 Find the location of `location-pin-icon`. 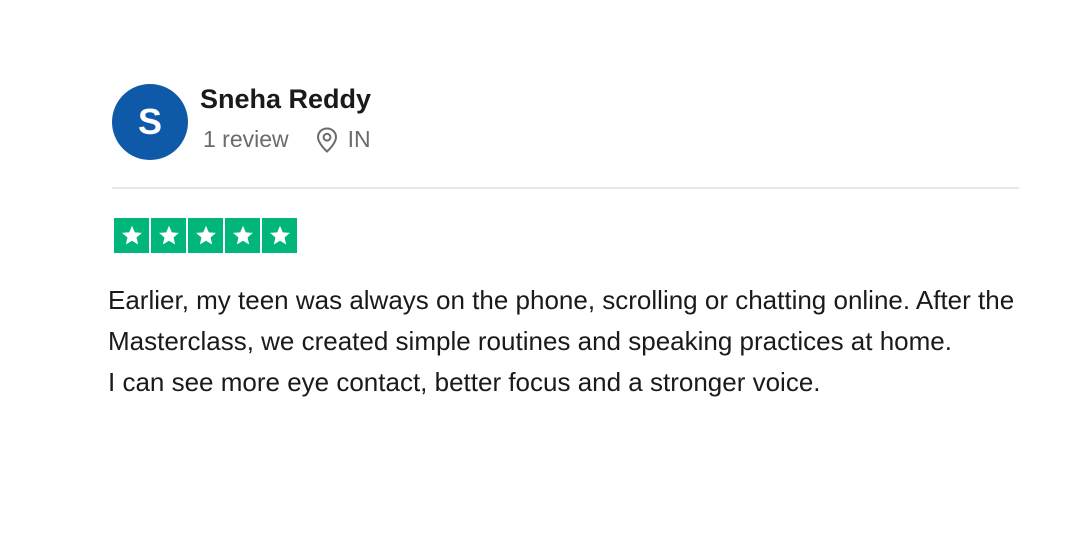

location-pin-icon is located at coordinates (327, 139).